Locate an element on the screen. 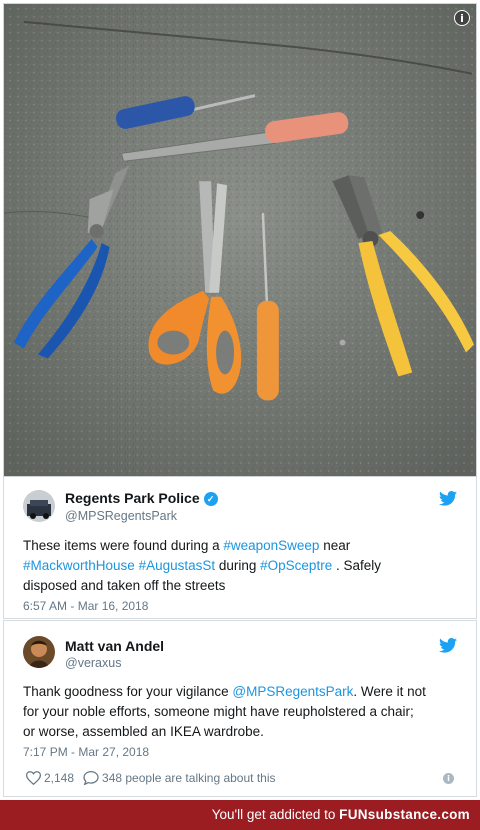  hashtag-weaponsweep: #weaponSweep is located at coordinates (271, 545).